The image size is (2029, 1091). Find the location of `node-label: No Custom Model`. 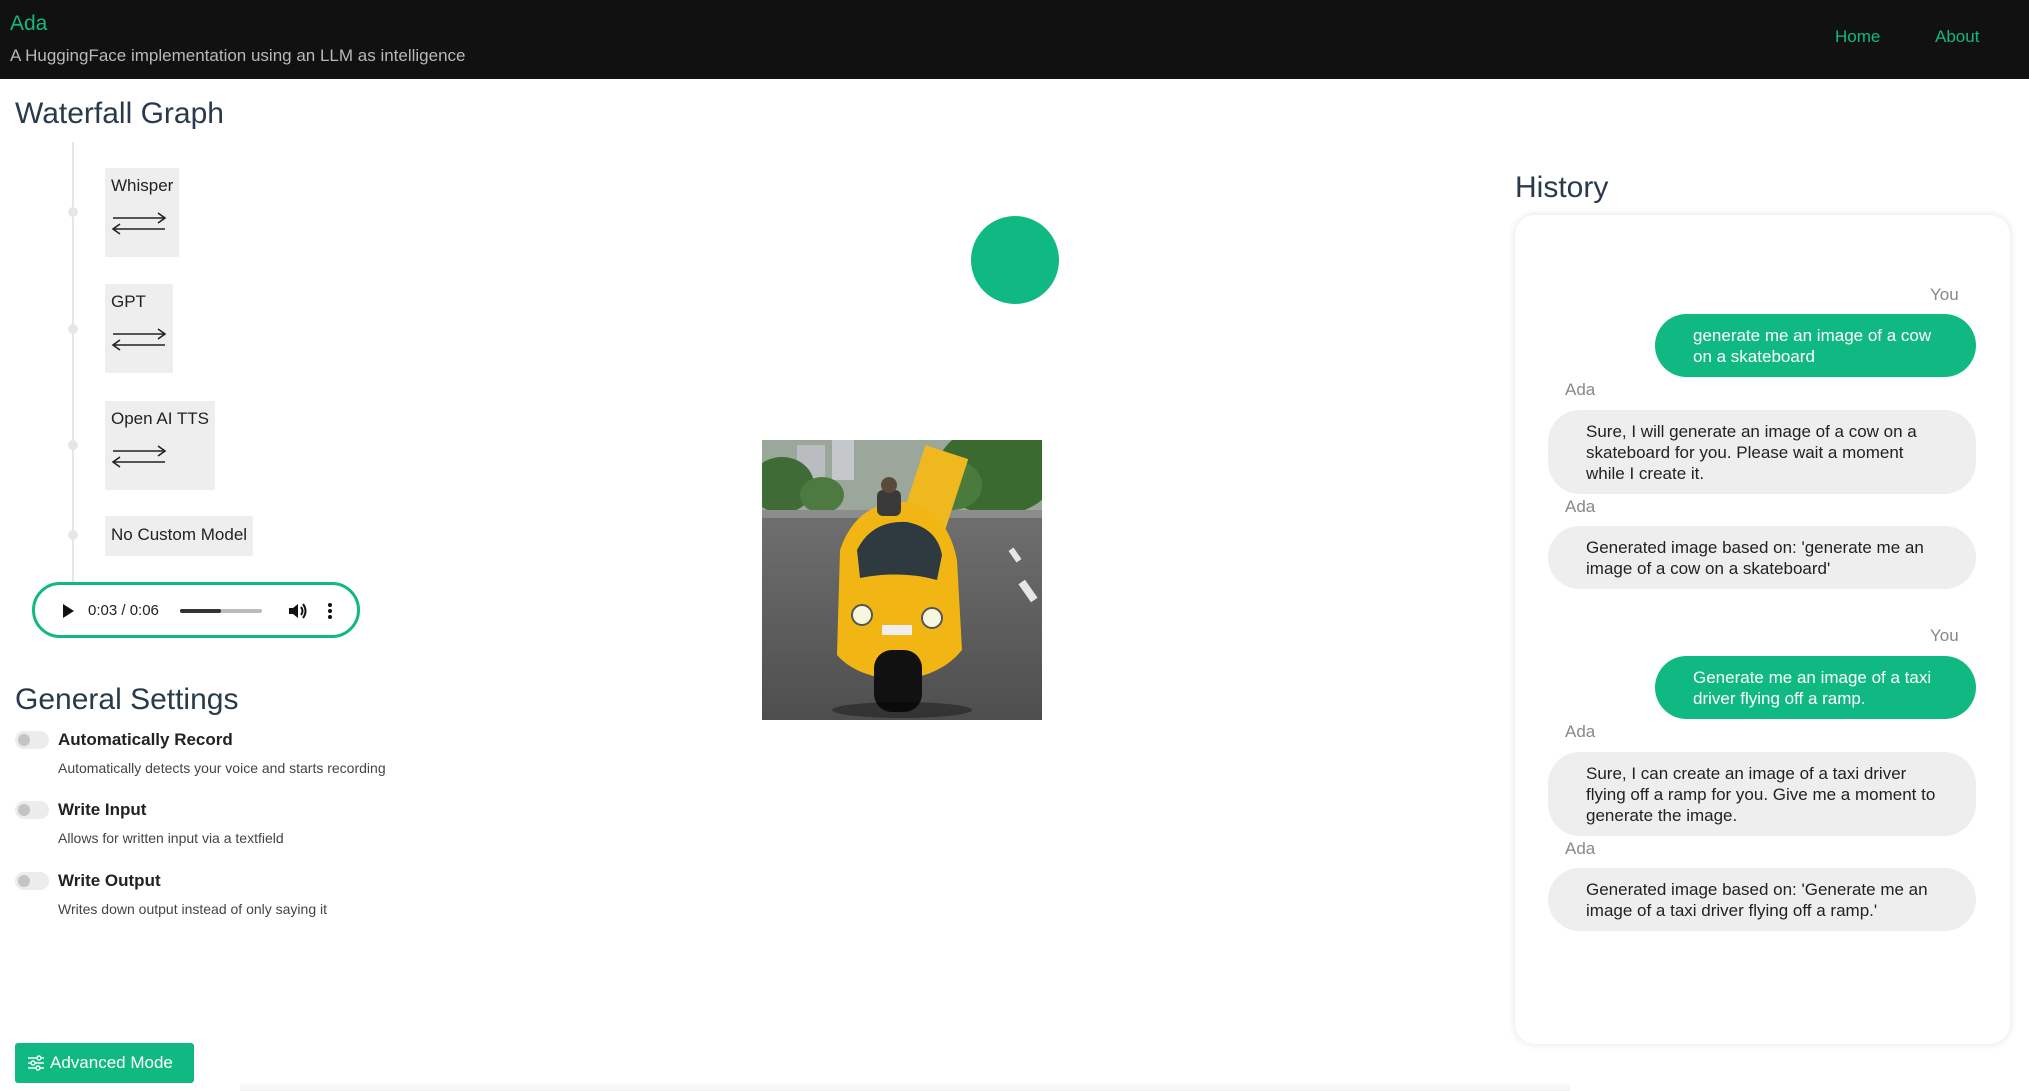

node-label: No Custom Model is located at coordinates (179, 534).